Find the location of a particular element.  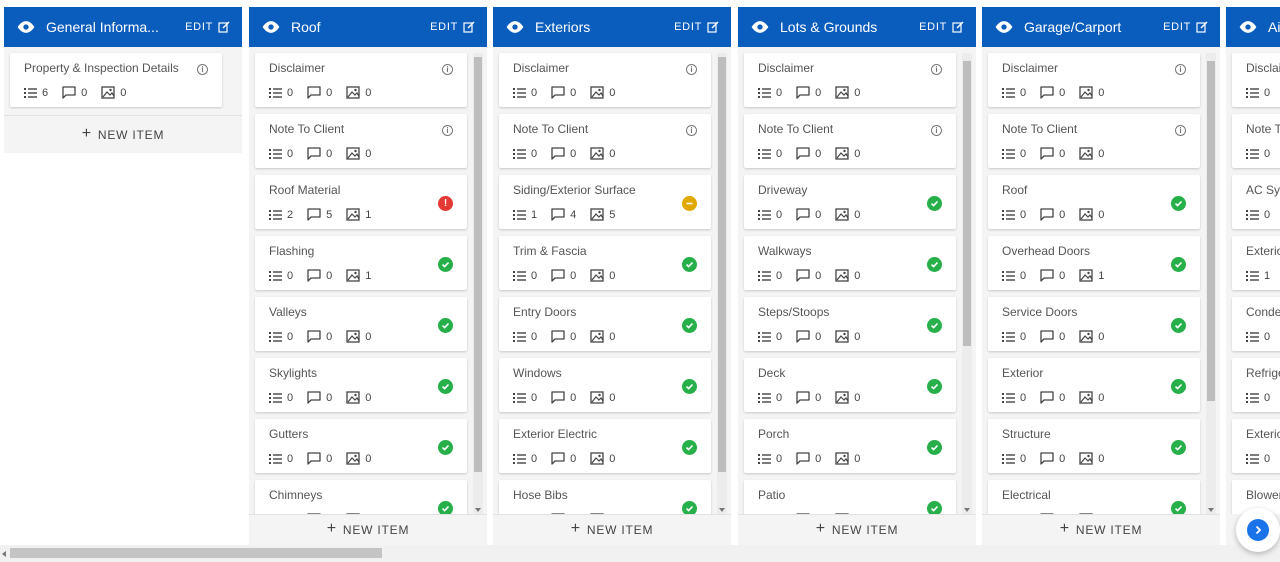

item-card: Siding/Exterior Surface 1 4 5 is located at coordinates (605, 202).